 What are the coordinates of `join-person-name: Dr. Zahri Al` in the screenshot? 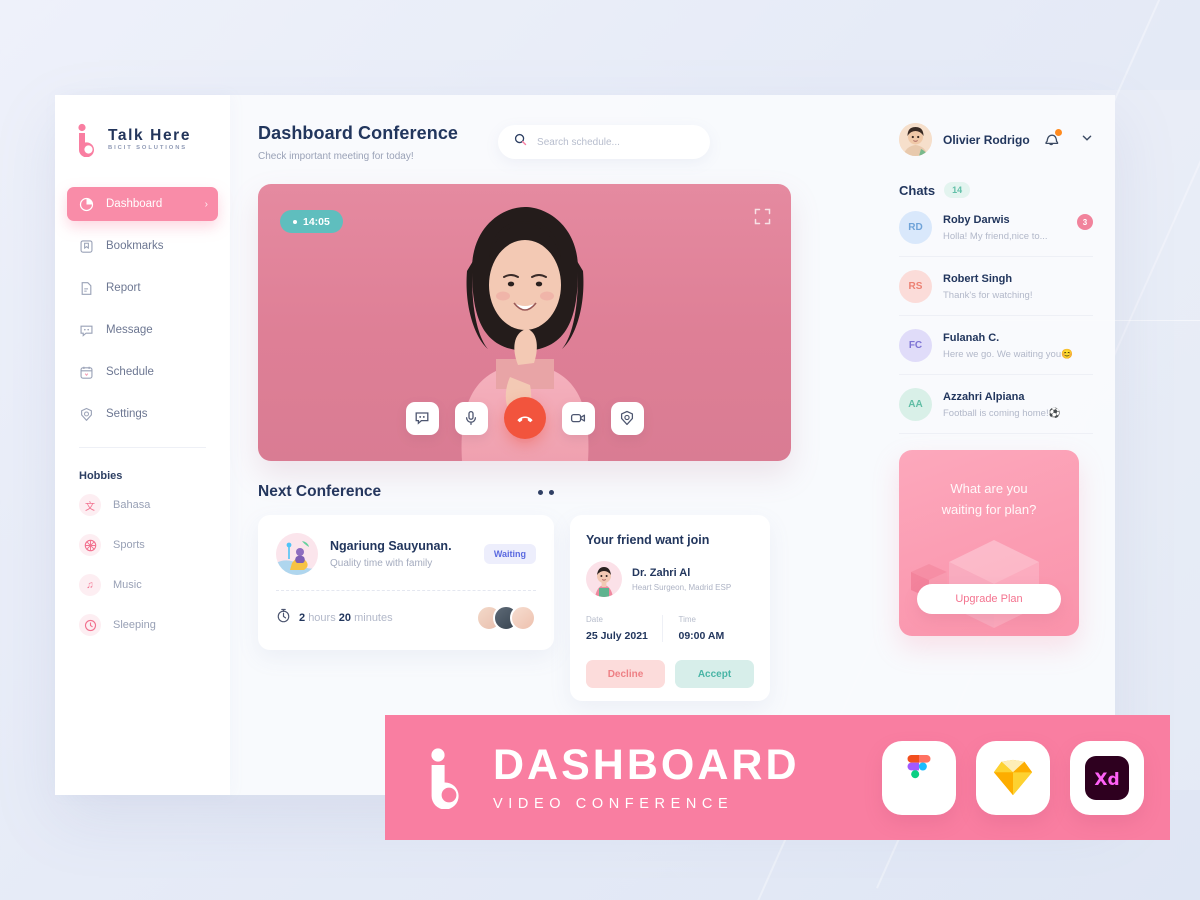 It's located at (661, 572).